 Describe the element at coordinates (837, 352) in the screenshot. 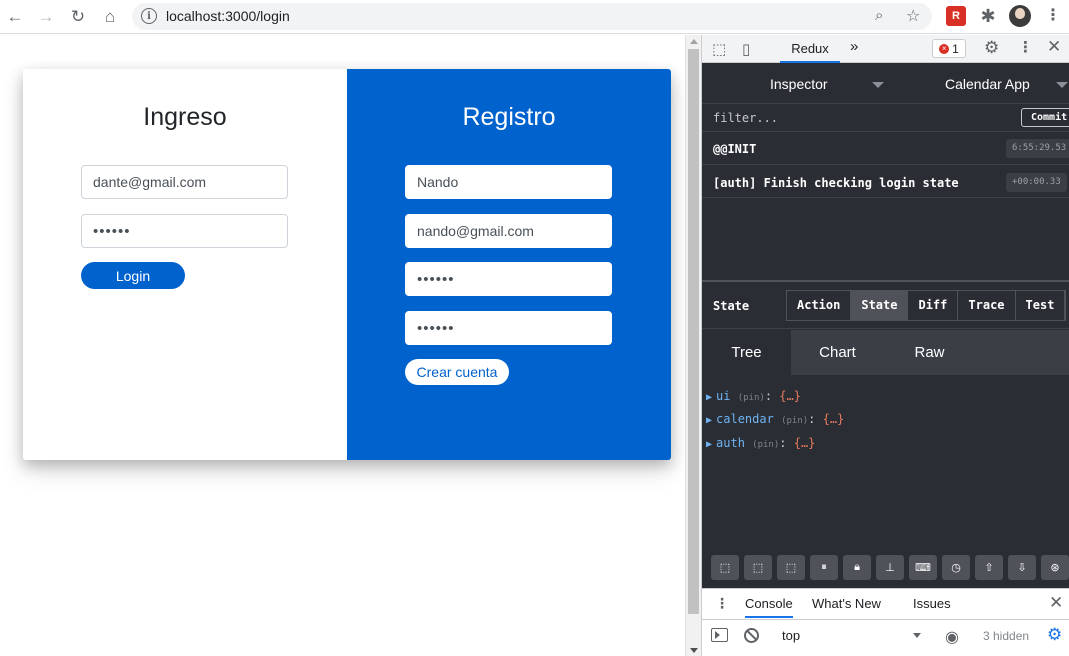

I see `tab-chart: Chart` at that location.